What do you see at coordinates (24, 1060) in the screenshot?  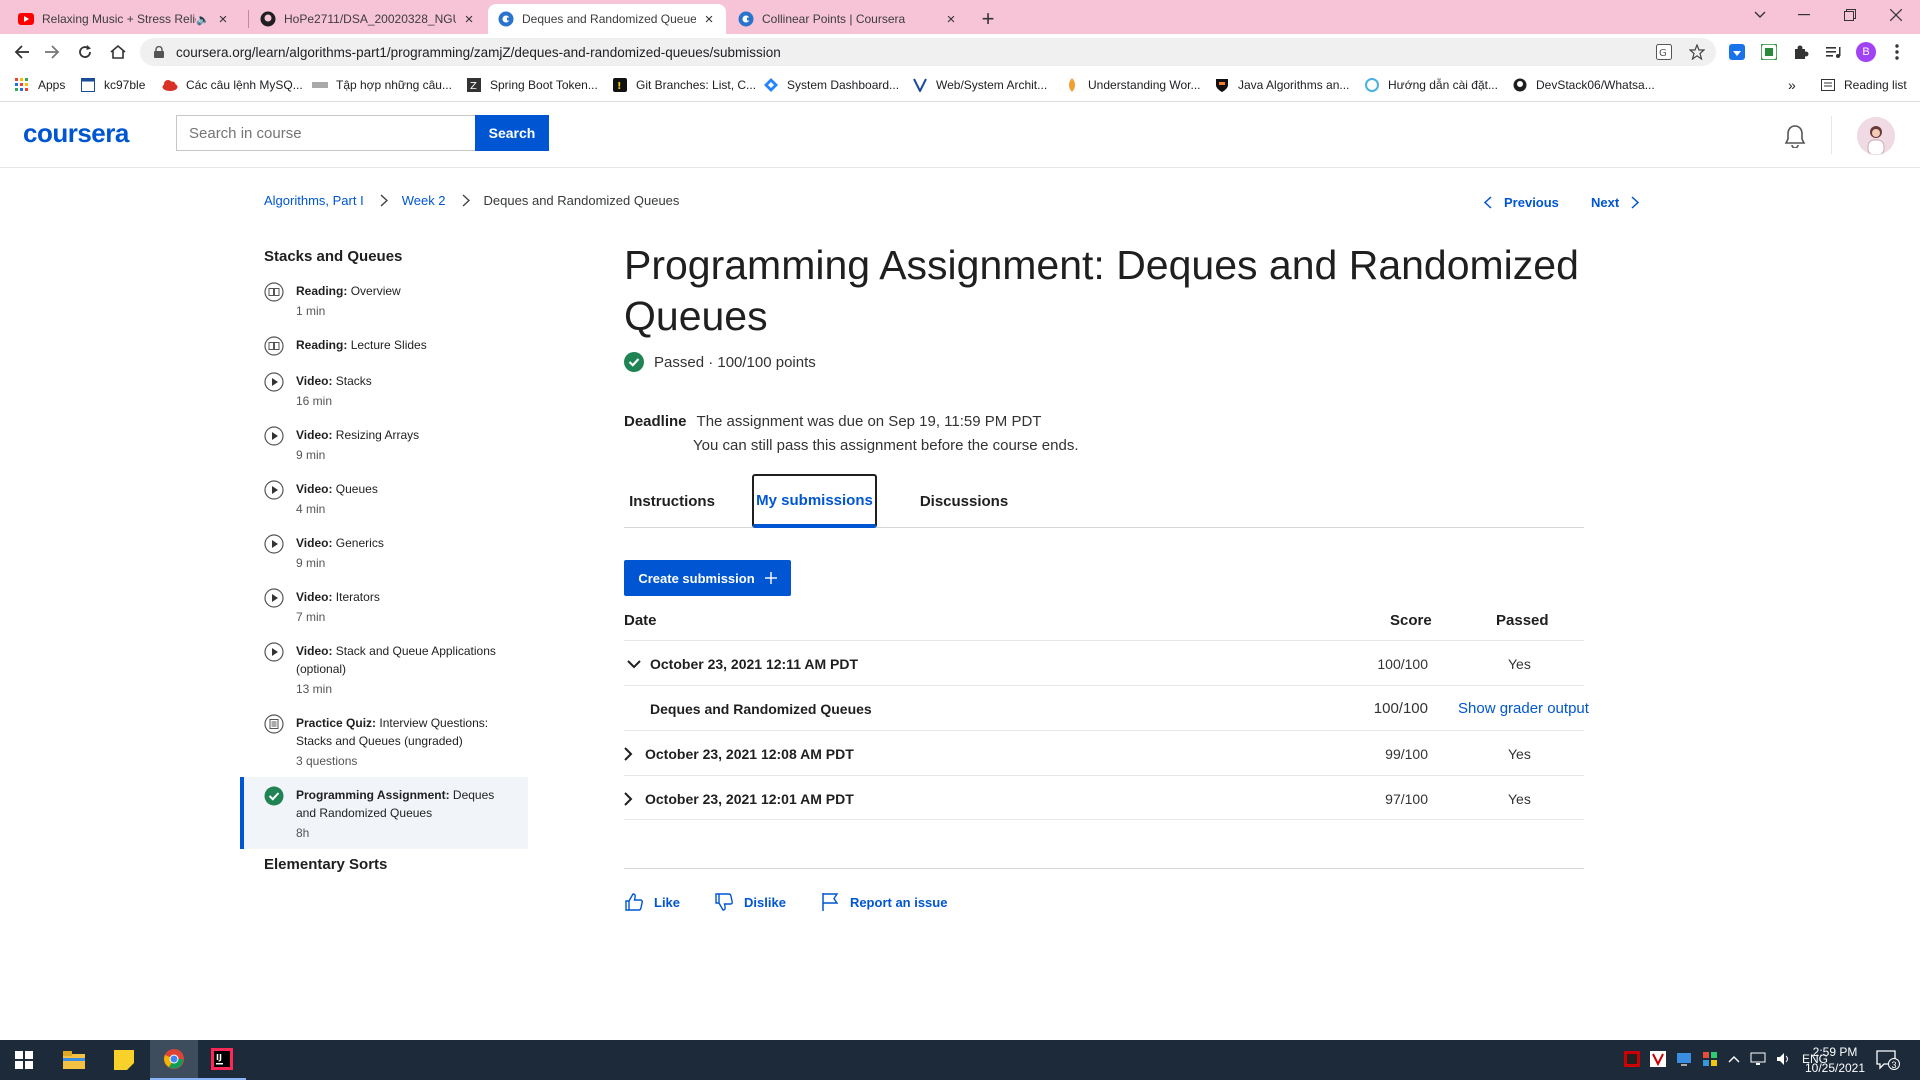 I see `windows-start-icon` at bounding box center [24, 1060].